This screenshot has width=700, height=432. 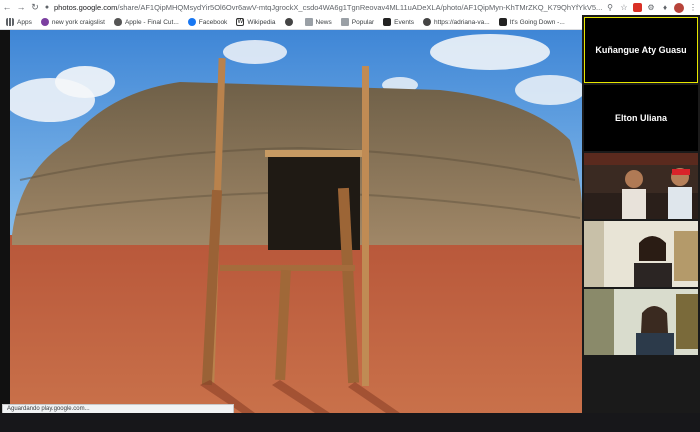 I want to click on participant-name: Elton Uliana, so click(x=640, y=118).